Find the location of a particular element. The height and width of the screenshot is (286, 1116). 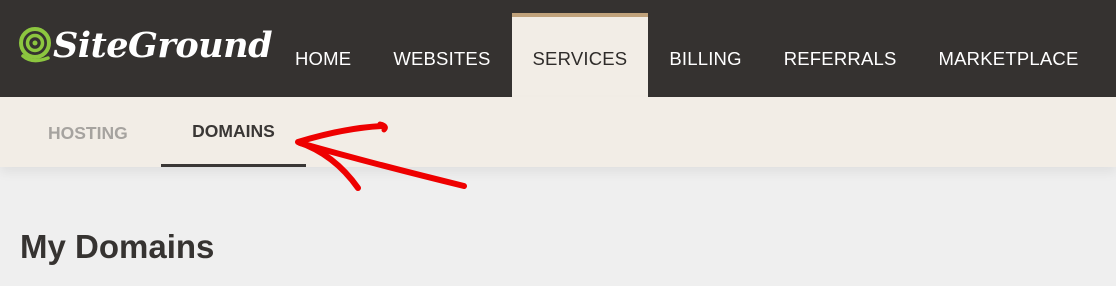

nav-item-websites: WEBSITES is located at coordinates (441, 48).